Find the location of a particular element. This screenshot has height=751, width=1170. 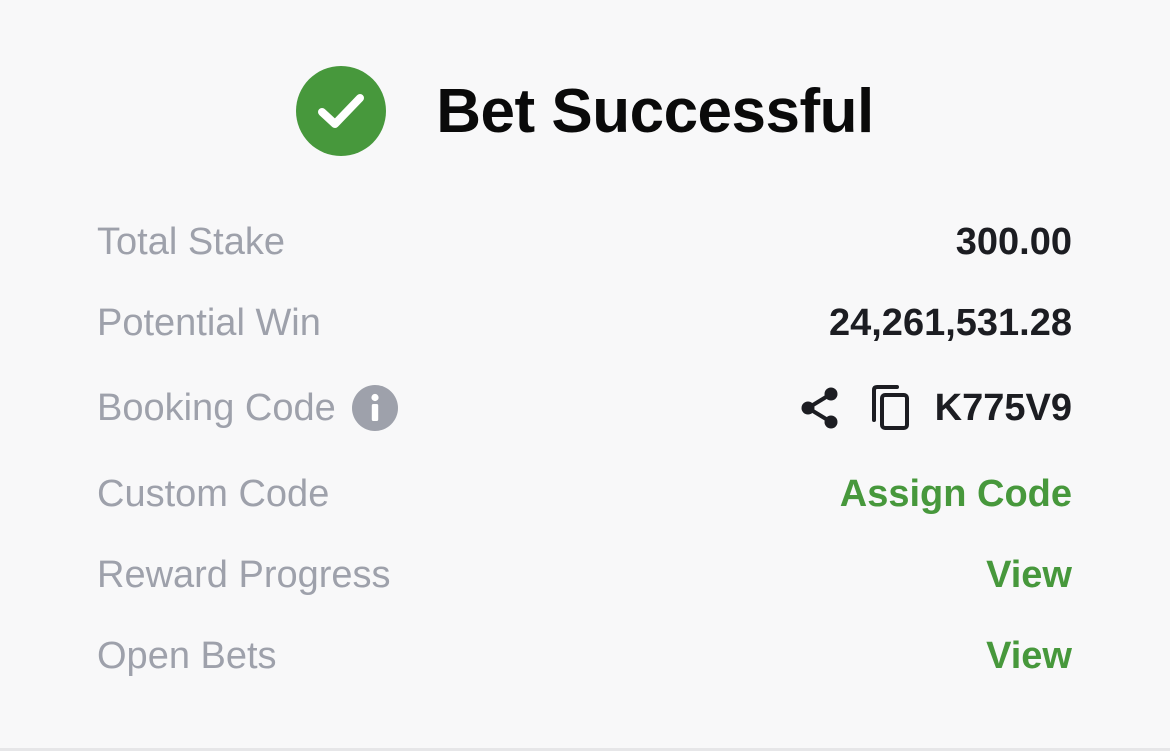

open-bets-label: Open Bets is located at coordinates (187, 655).